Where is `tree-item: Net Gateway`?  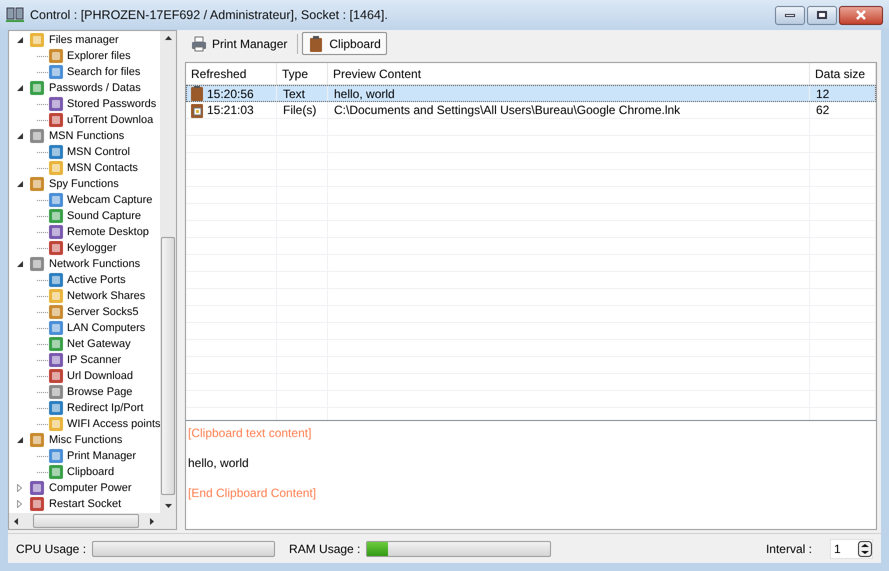 tree-item: Net Gateway is located at coordinates (99, 344).